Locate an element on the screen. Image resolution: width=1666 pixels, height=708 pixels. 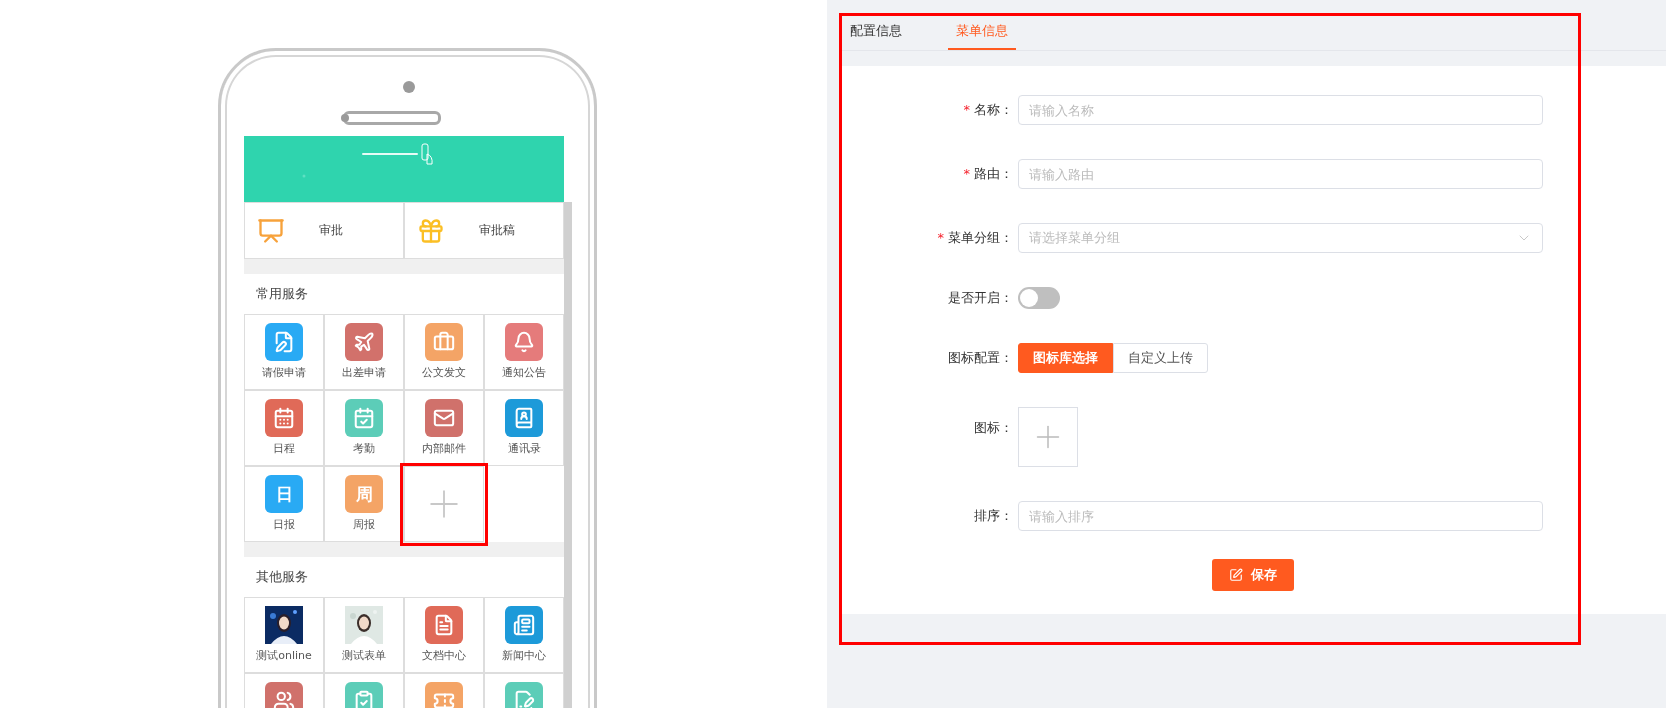
section-title: 常用服务 is located at coordinates (282, 294).